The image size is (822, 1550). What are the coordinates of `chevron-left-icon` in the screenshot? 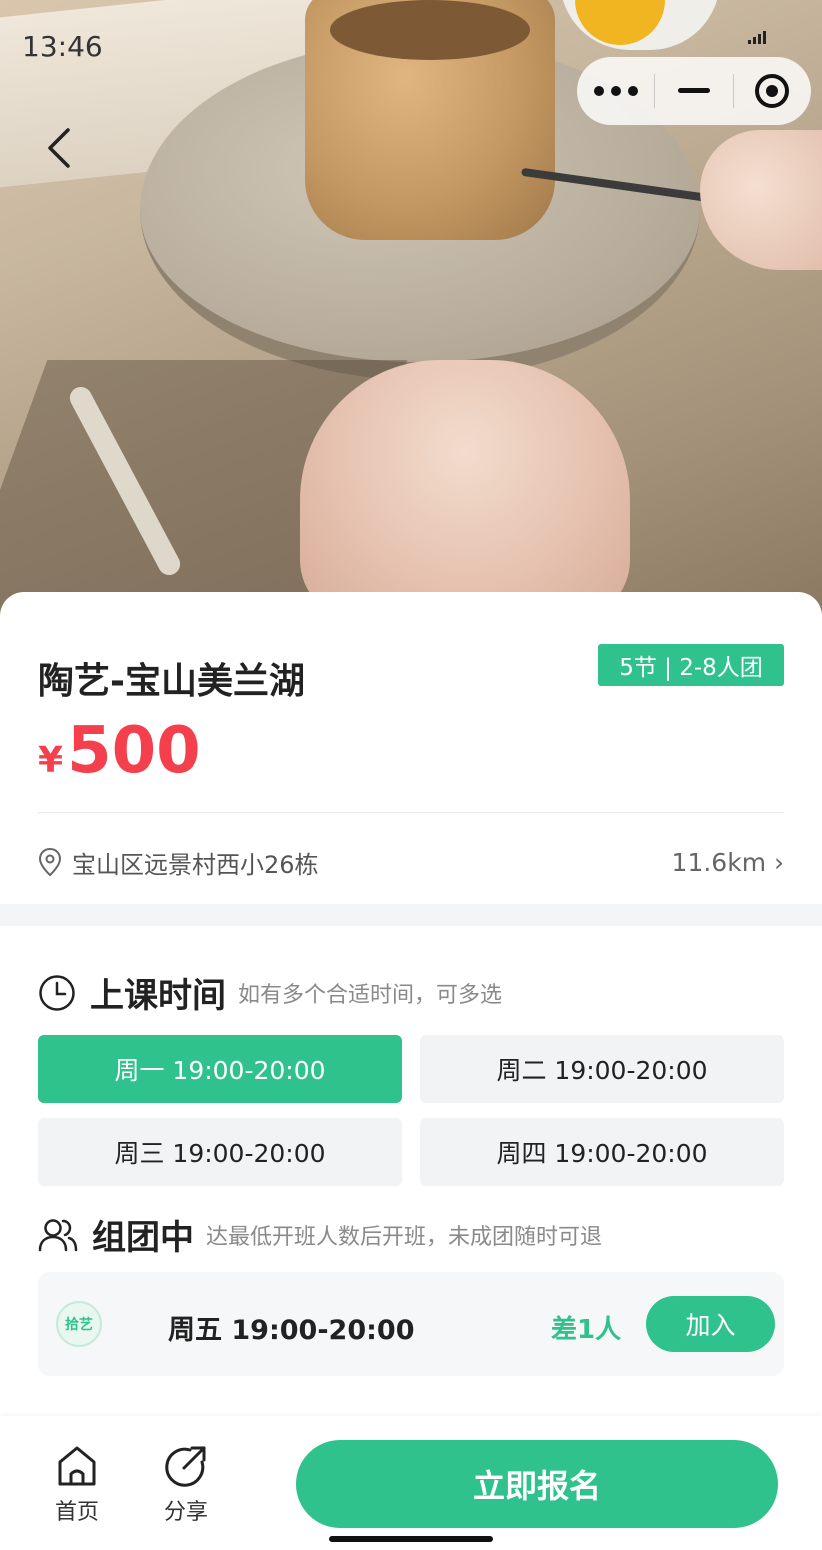 It's located at (59, 148).